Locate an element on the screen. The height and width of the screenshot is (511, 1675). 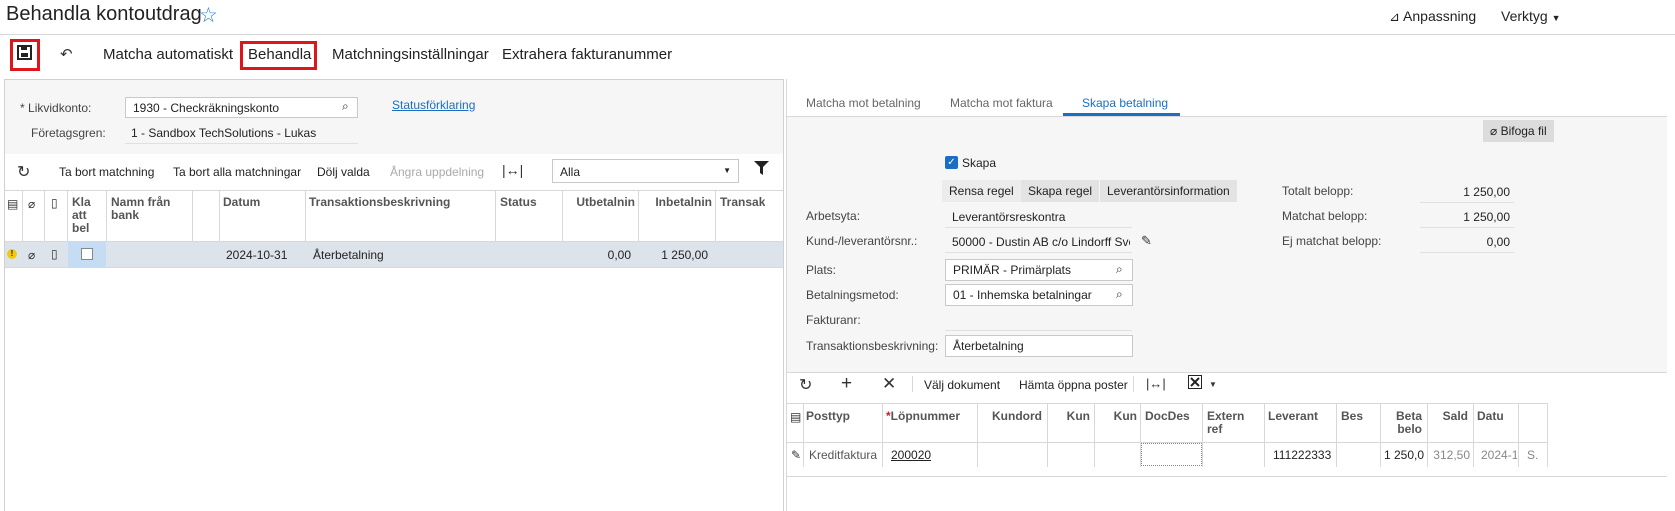
col-doc-desc: DocDes is located at coordinates (1167, 416).